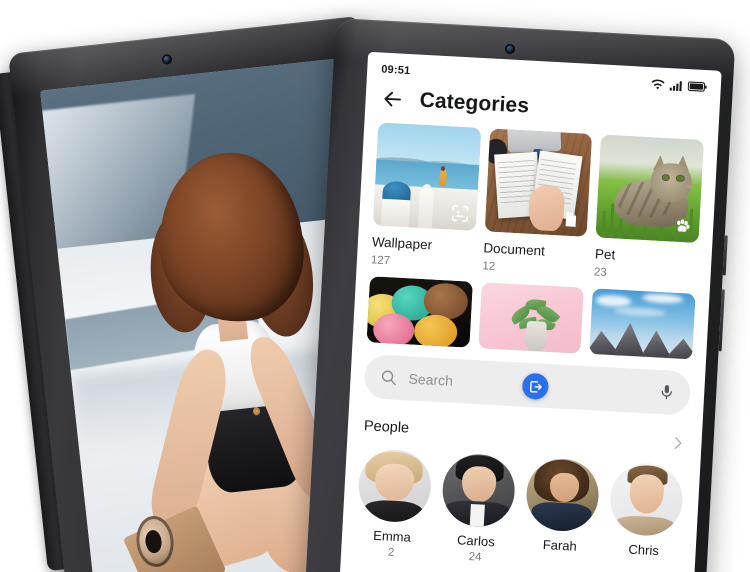 The image size is (750, 572). I want to click on category-tile-wallpaper: Wallpaper 127, so click(426, 196).